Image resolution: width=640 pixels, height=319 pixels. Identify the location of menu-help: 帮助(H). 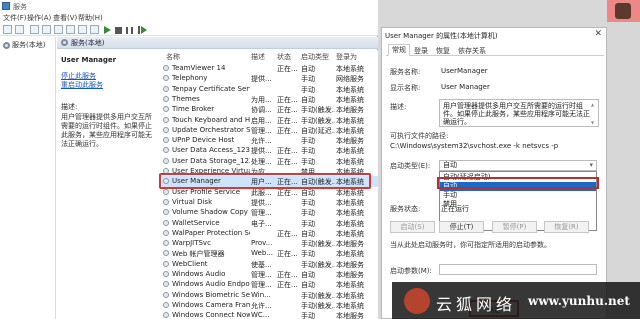
(90, 18).